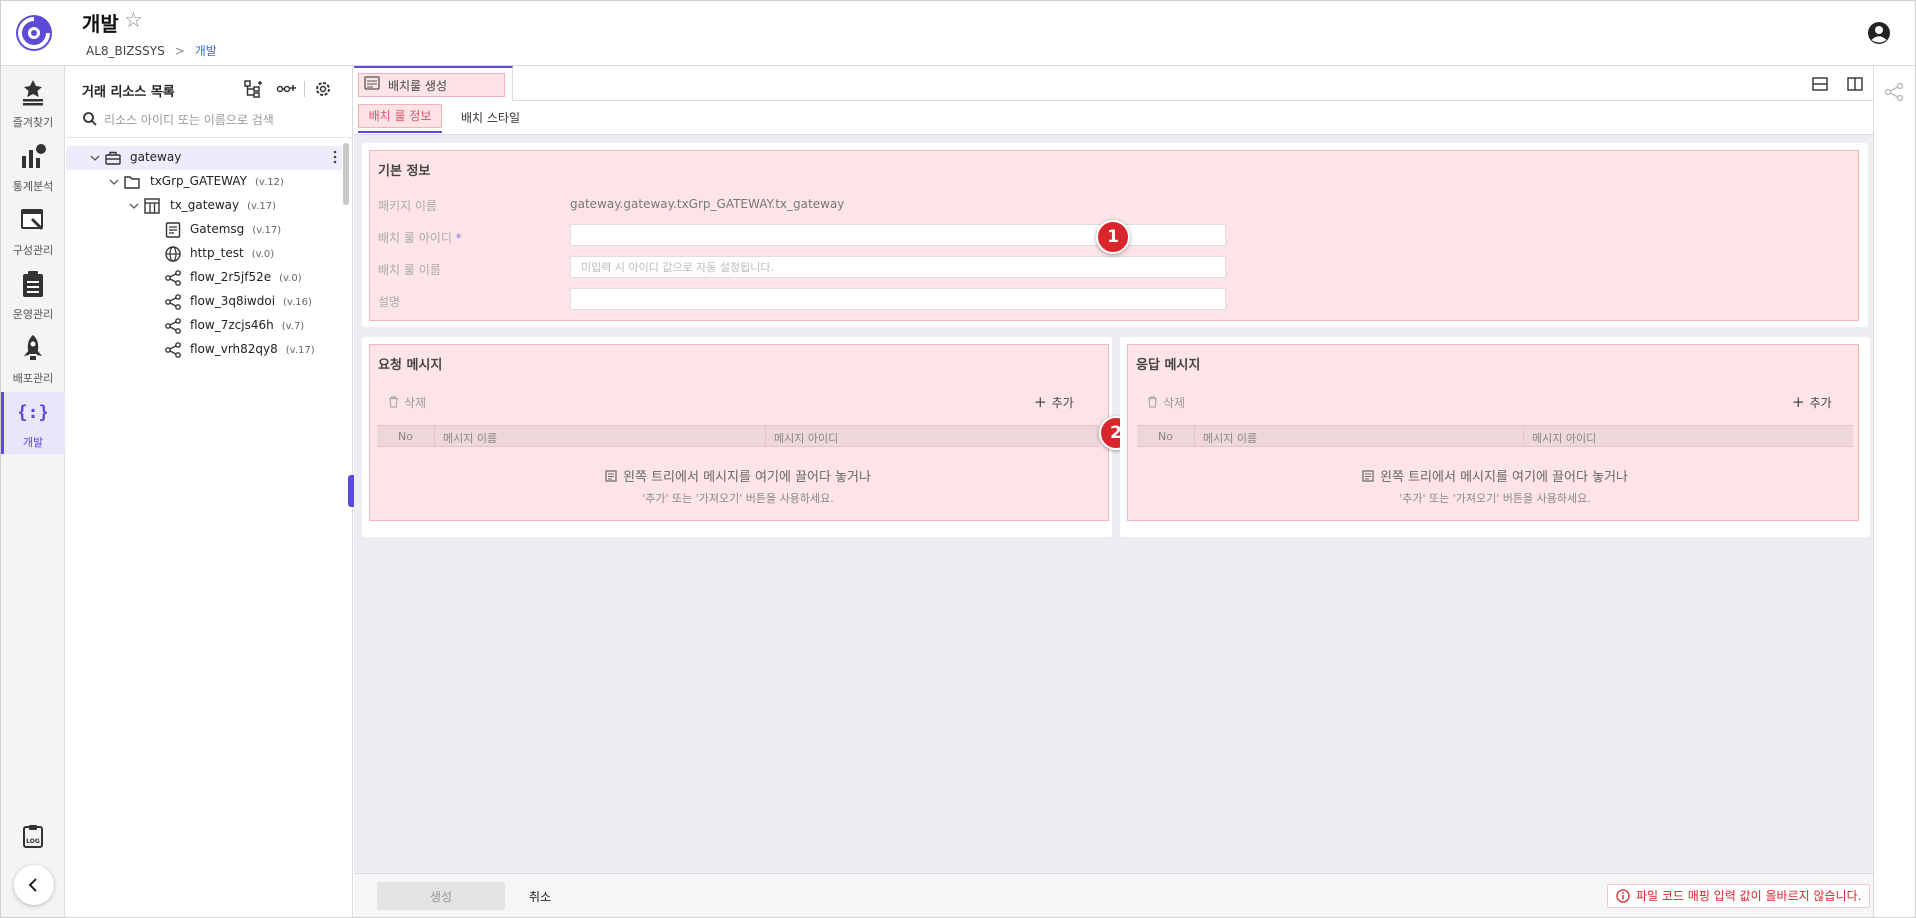 This screenshot has height=918, width=1916. I want to click on tab-batch-rule-info: 배치 룰 정보, so click(400, 116).